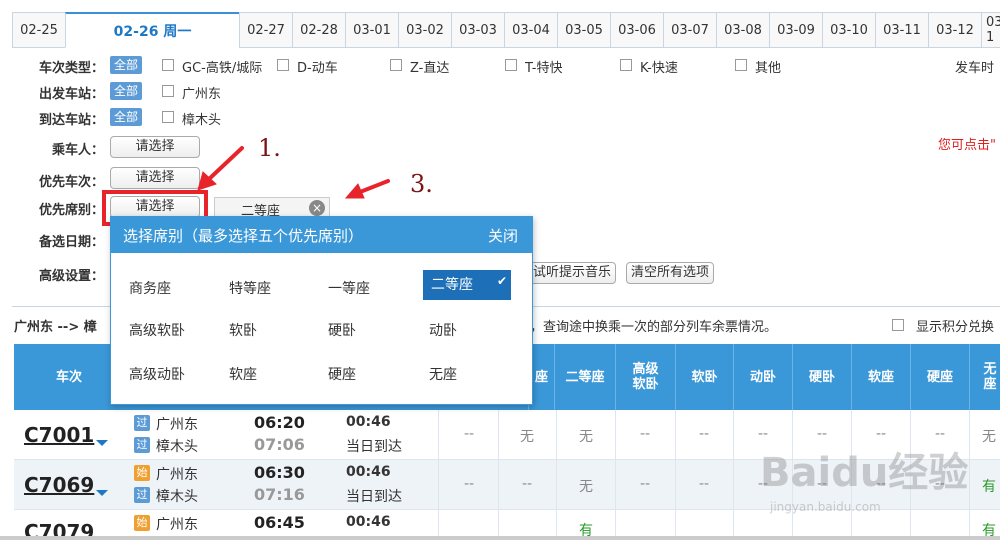 The image size is (1000, 540). I want to click on header-premium-soft-sleeper: 高级 软卧, so click(645, 377).